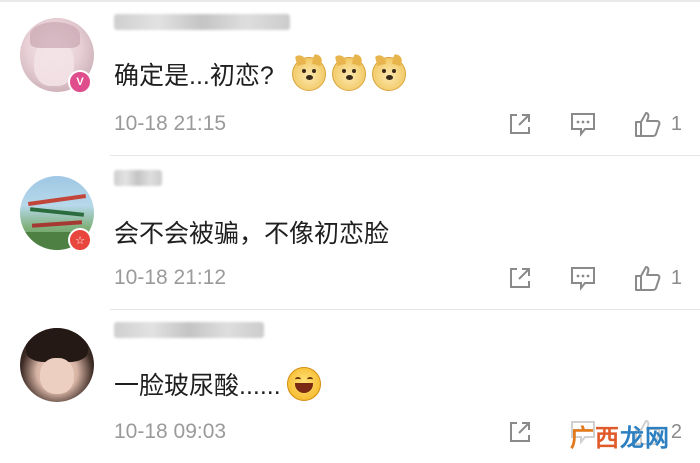 Image resolution: width=700 pixels, height=463 pixels. I want to click on comment-text: 确定是...初恋?, so click(194, 76).